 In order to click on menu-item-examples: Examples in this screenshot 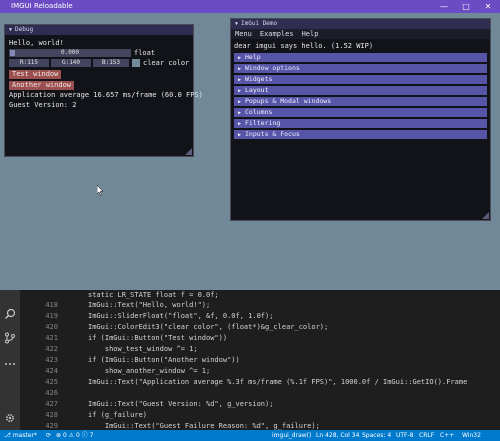, I will do `click(277, 34)`.